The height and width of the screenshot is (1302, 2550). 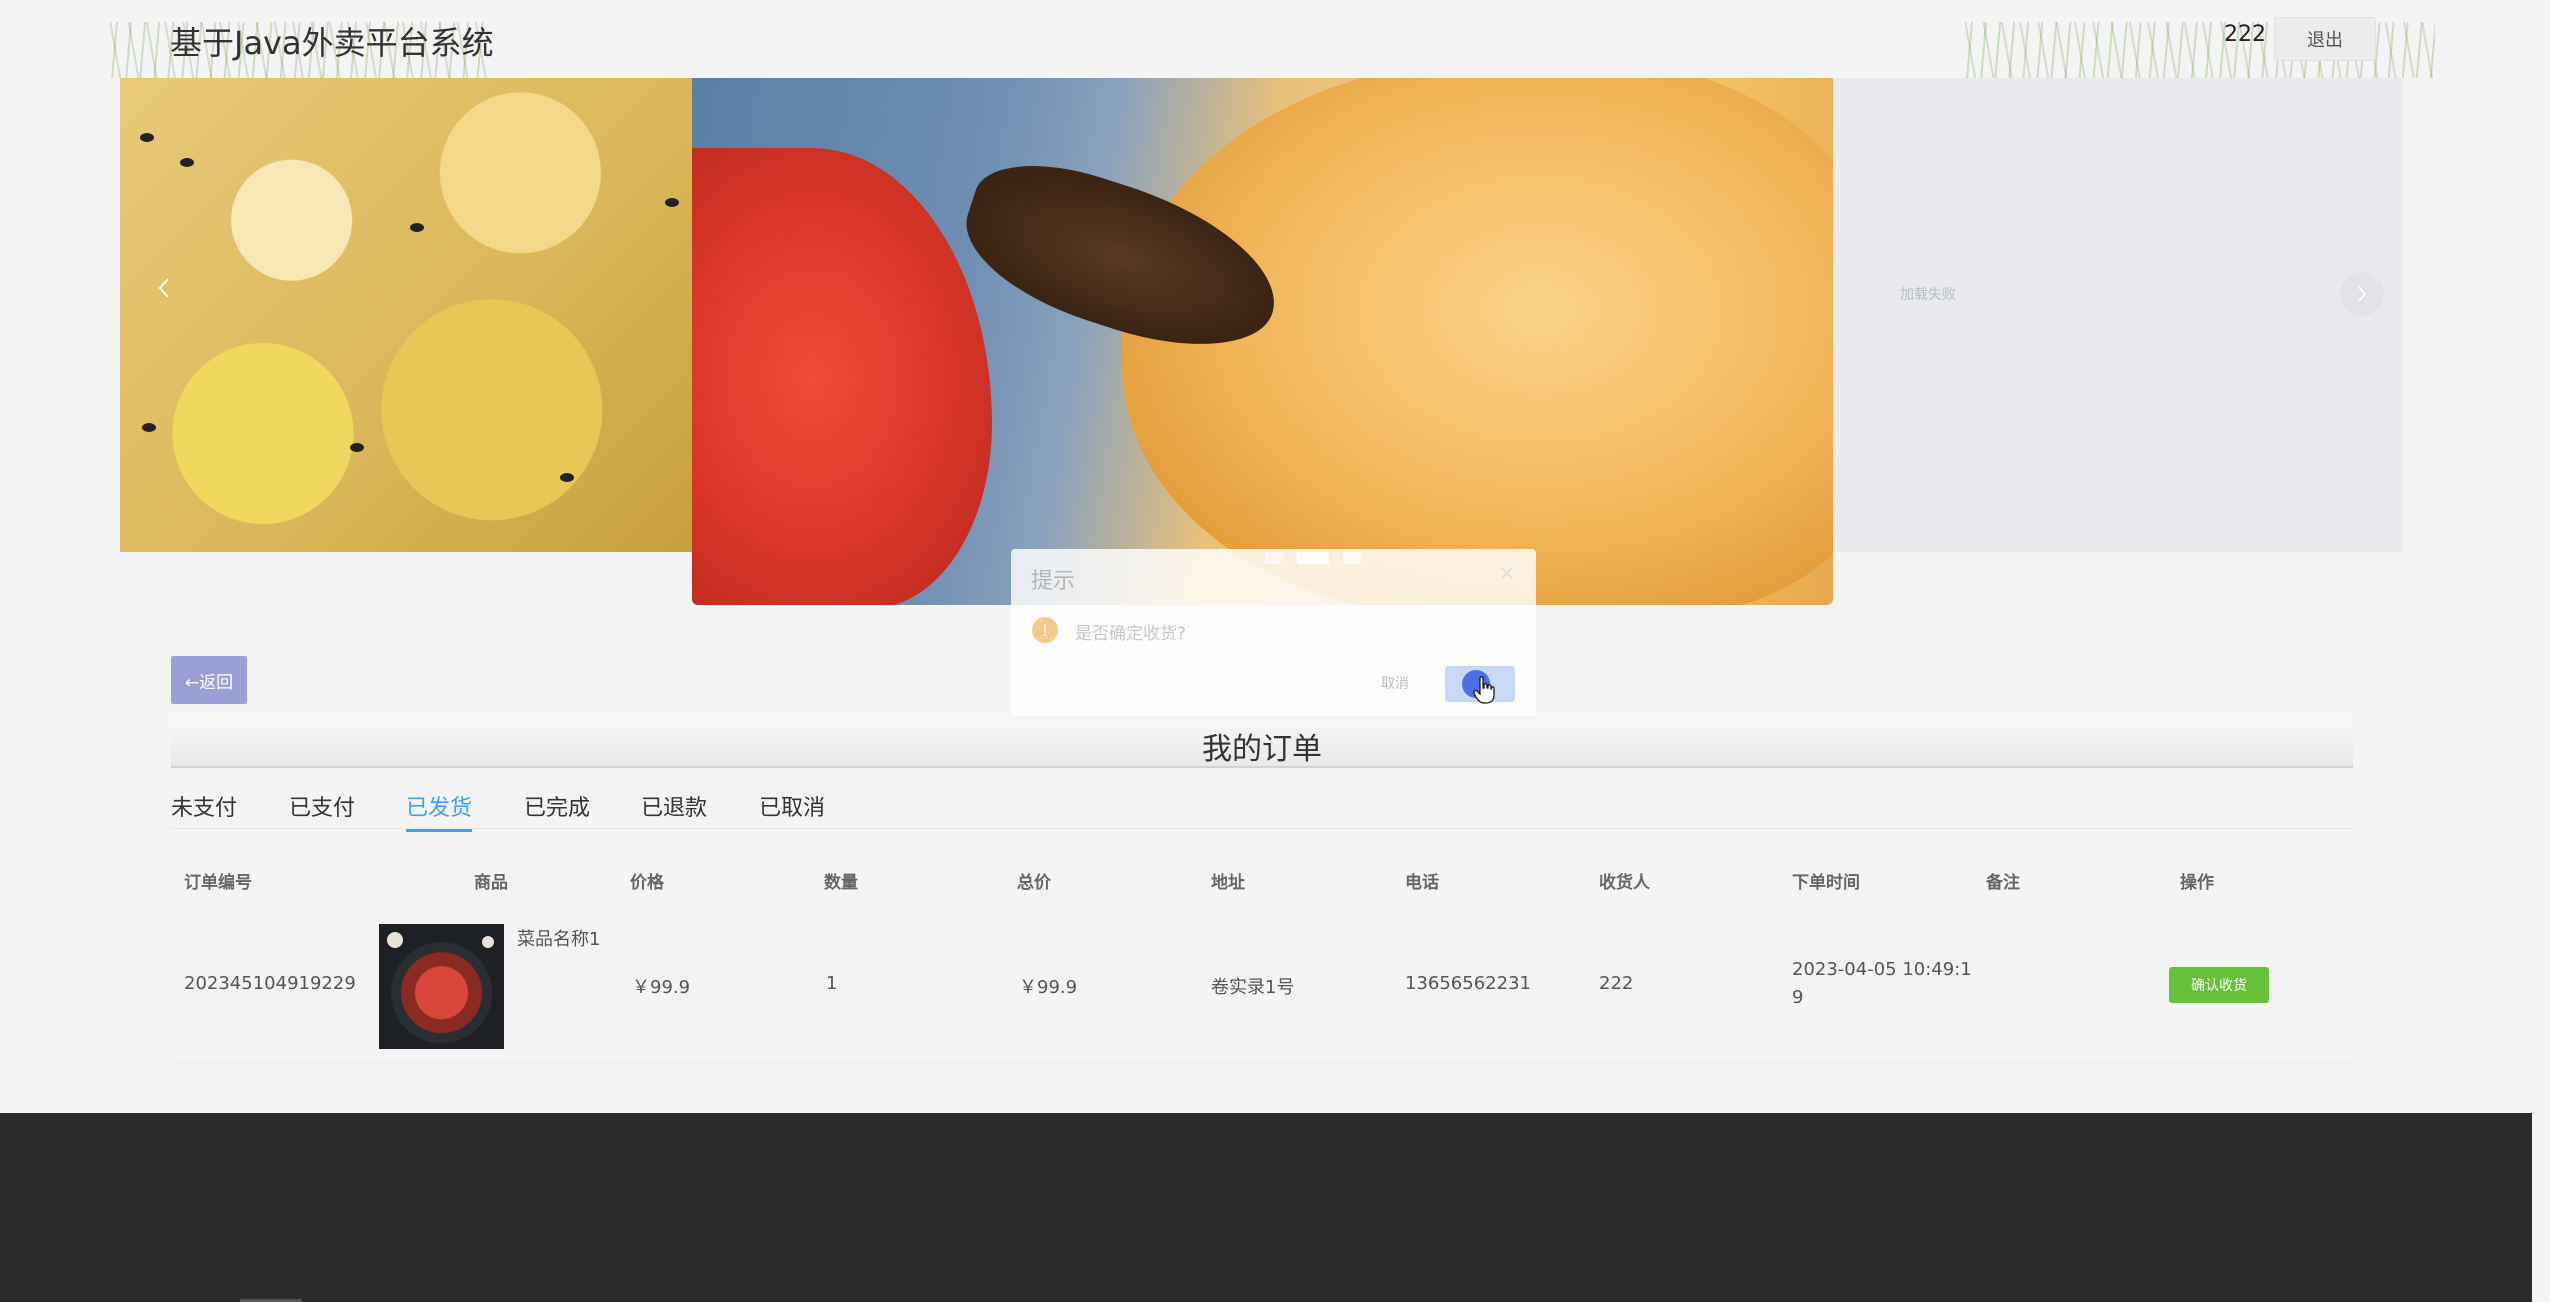 I want to click on carousel-slide-next, so click(x=2118, y=315).